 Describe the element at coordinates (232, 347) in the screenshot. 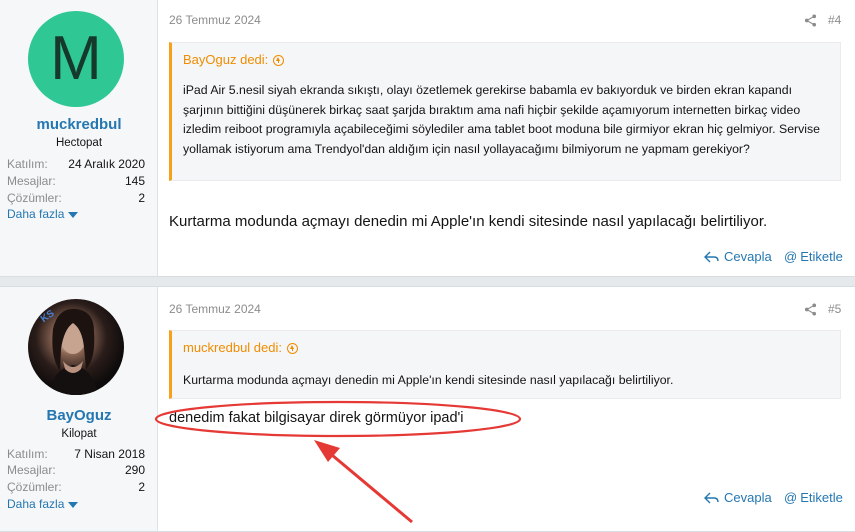

I see `quote-author-label: muckredbul dedi:` at that location.